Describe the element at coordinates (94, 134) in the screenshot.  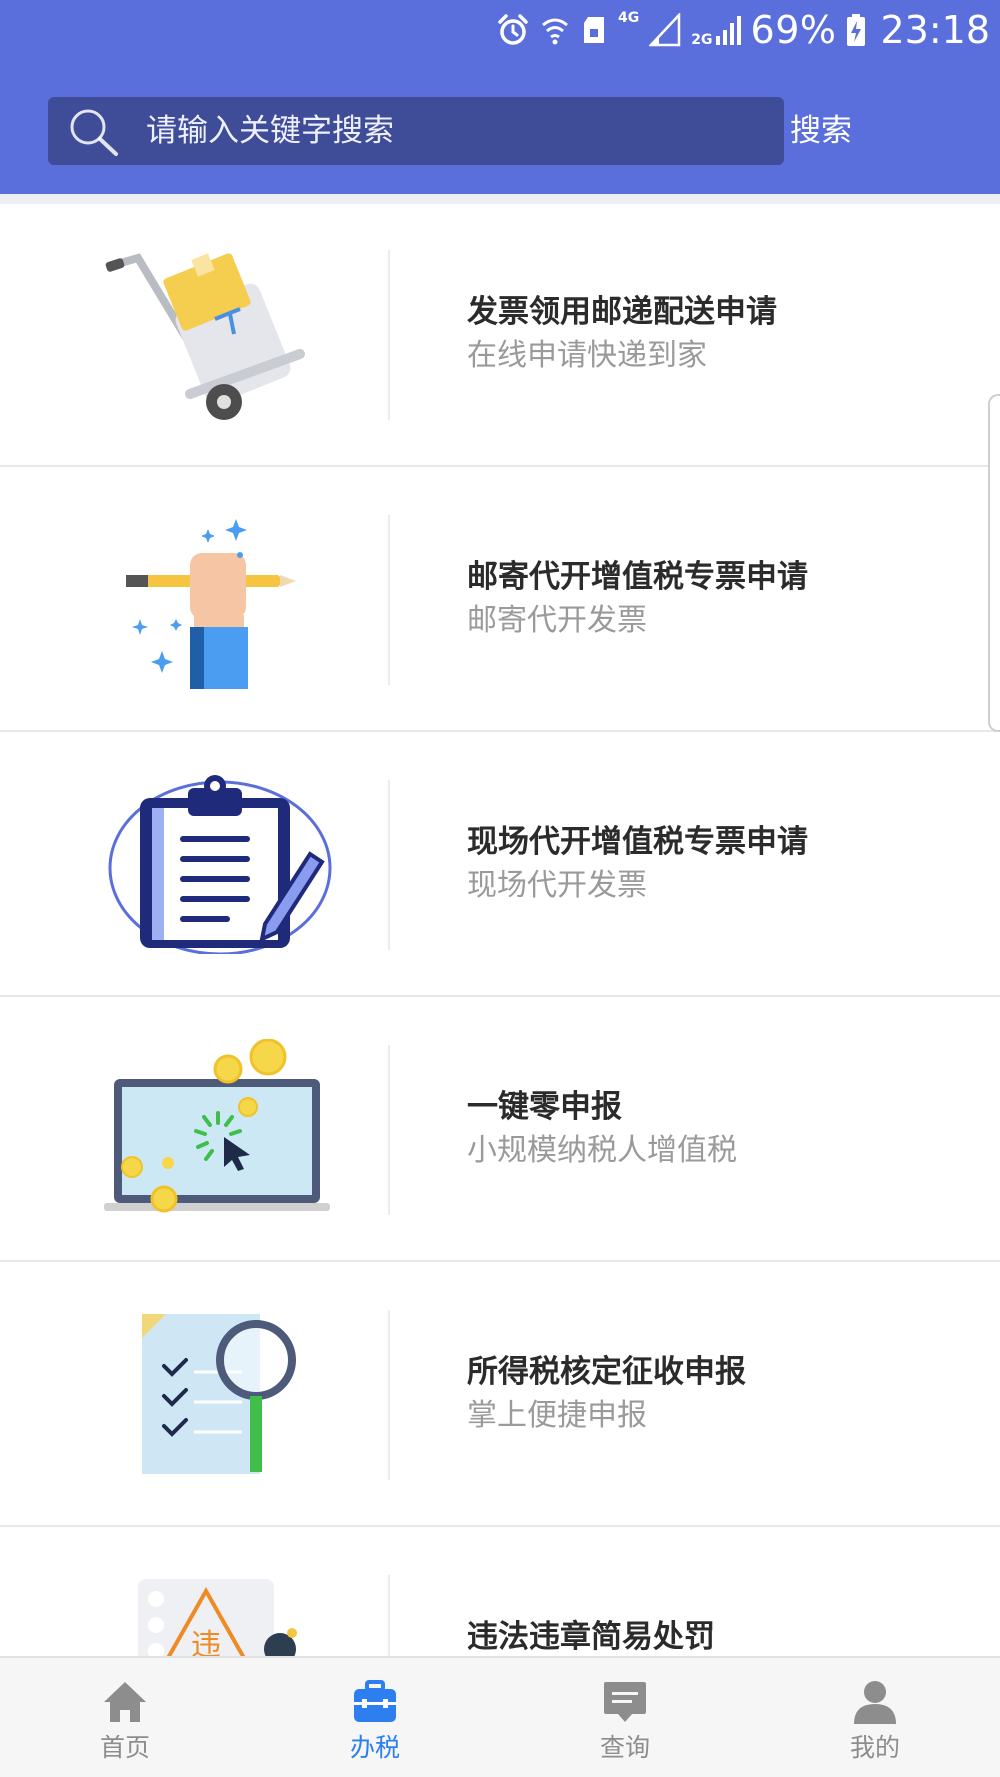
I see `search-icon` at that location.